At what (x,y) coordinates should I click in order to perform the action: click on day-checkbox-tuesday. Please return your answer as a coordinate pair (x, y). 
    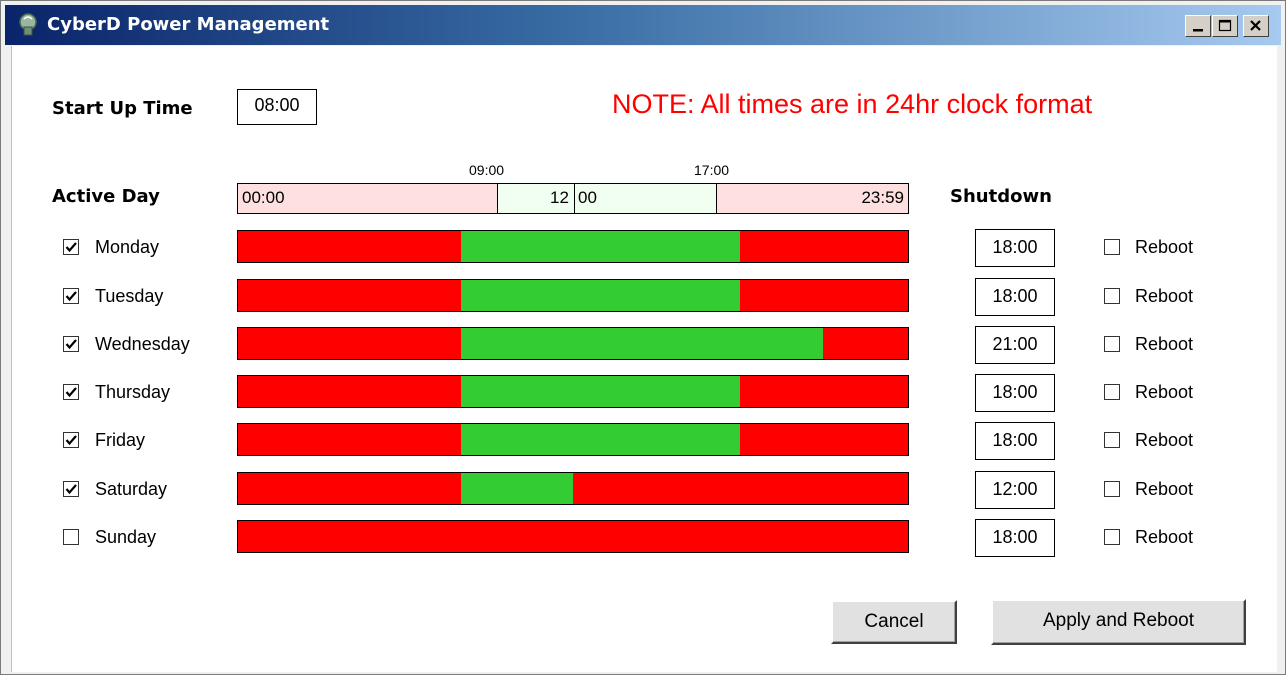
    Looking at the image, I should click on (71, 296).